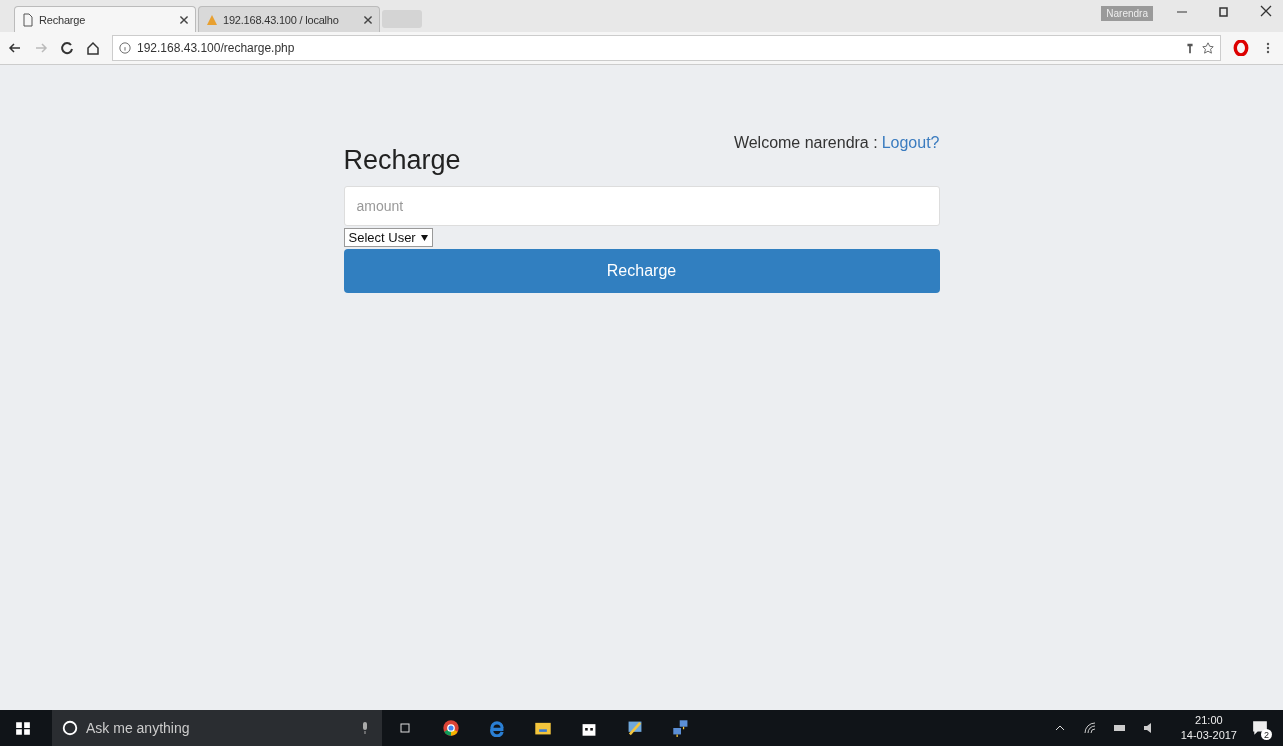 This screenshot has width=1283, height=746. I want to click on chrome-icon, so click(451, 728).